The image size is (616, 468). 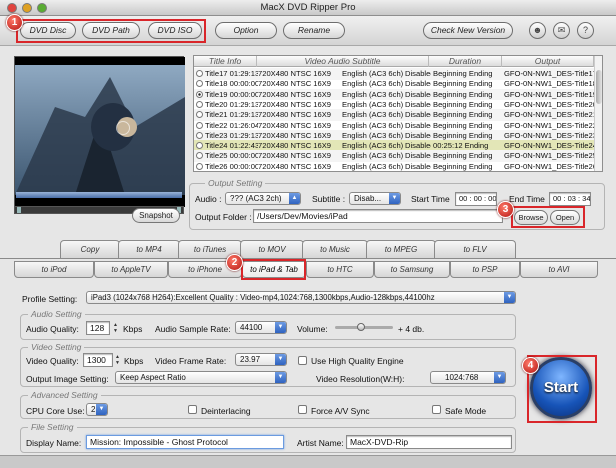 I want to click on highlight-box-browse, so click(x=548, y=217).